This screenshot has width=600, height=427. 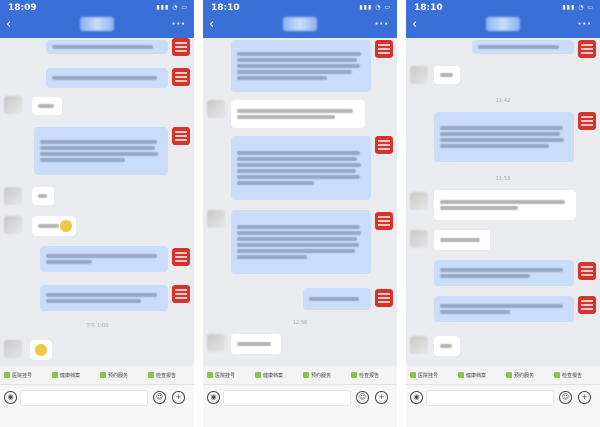 What do you see at coordinates (66, 226) in the screenshot?
I see `smile-emoji-icon` at bounding box center [66, 226].